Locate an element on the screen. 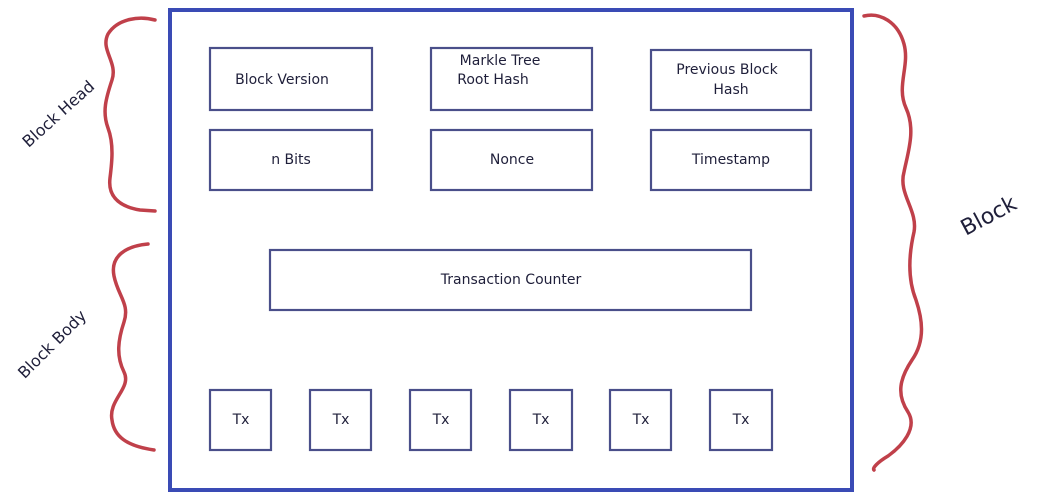 The image size is (1042, 500). merkle-root-hash-label-line2: Root Hash is located at coordinates (492, 80).